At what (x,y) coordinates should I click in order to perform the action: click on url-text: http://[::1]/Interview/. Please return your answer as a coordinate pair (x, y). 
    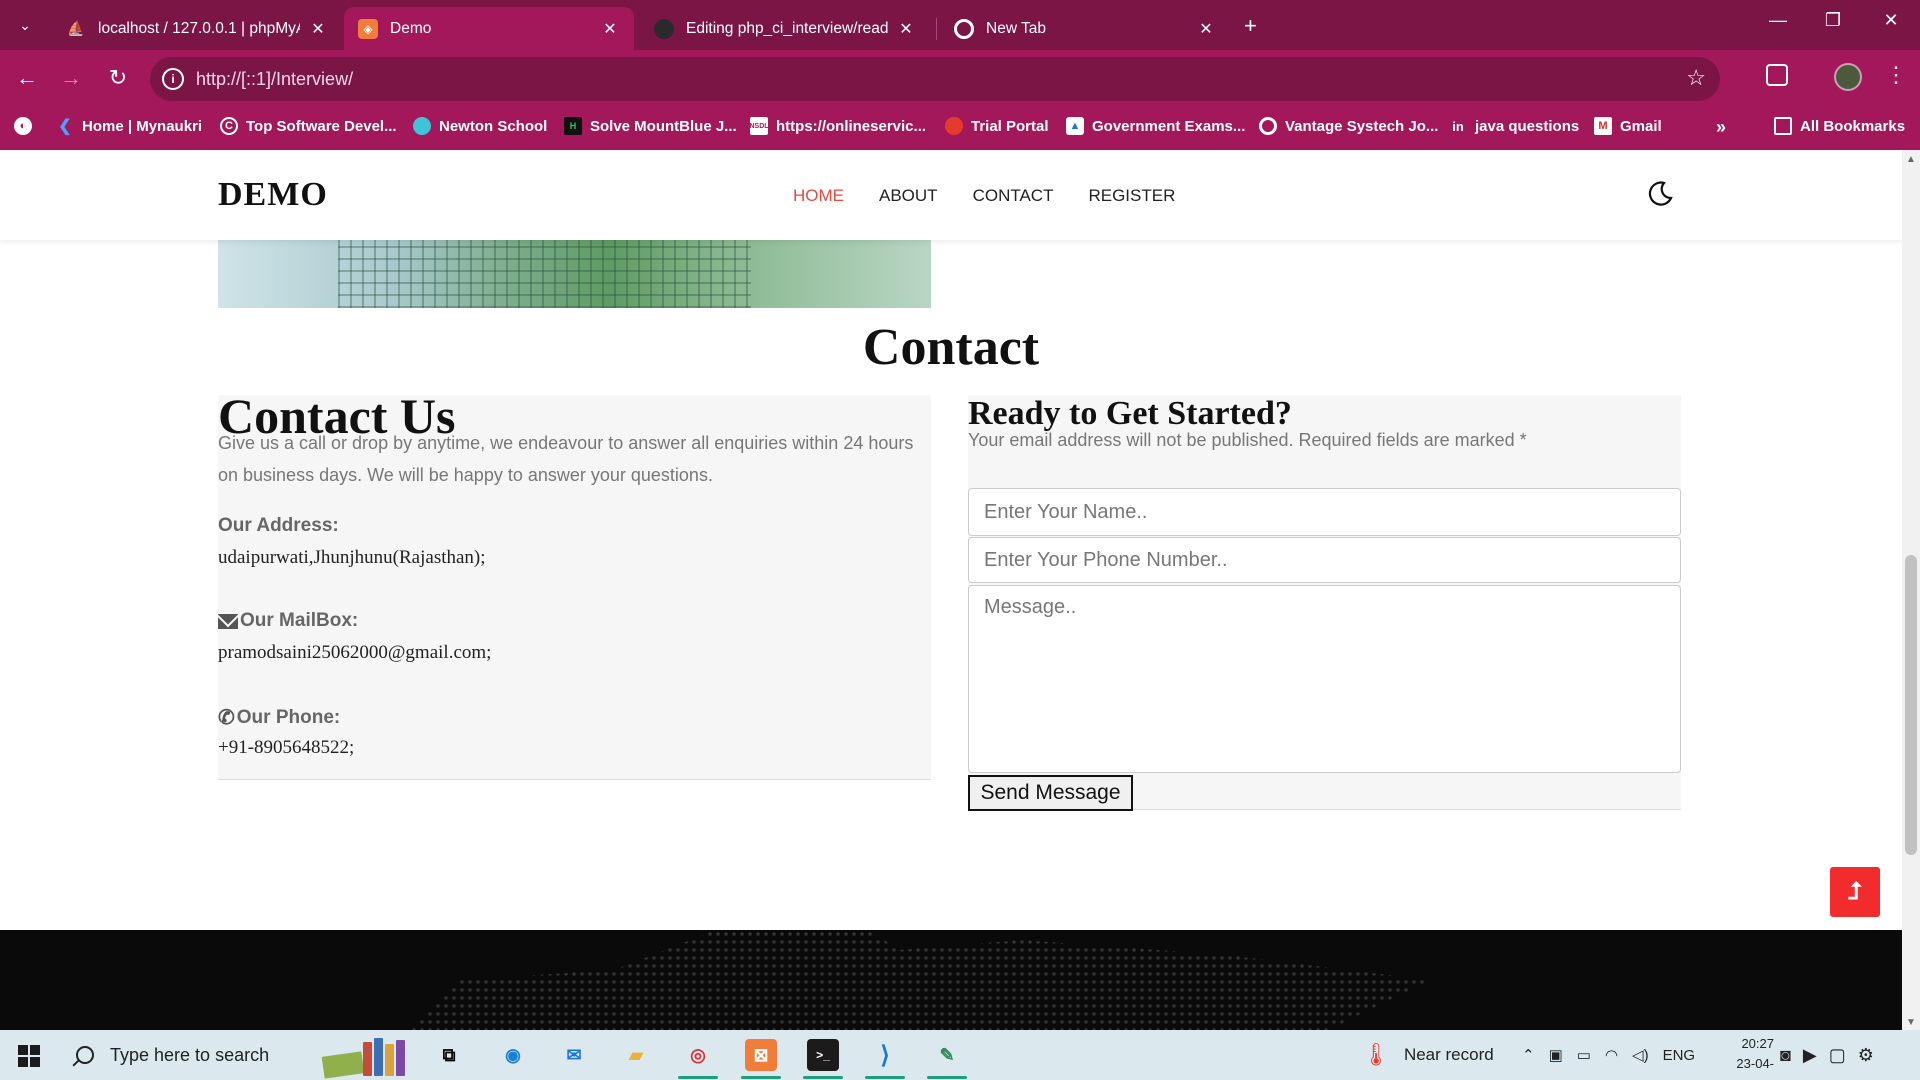
    Looking at the image, I should click on (274, 79).